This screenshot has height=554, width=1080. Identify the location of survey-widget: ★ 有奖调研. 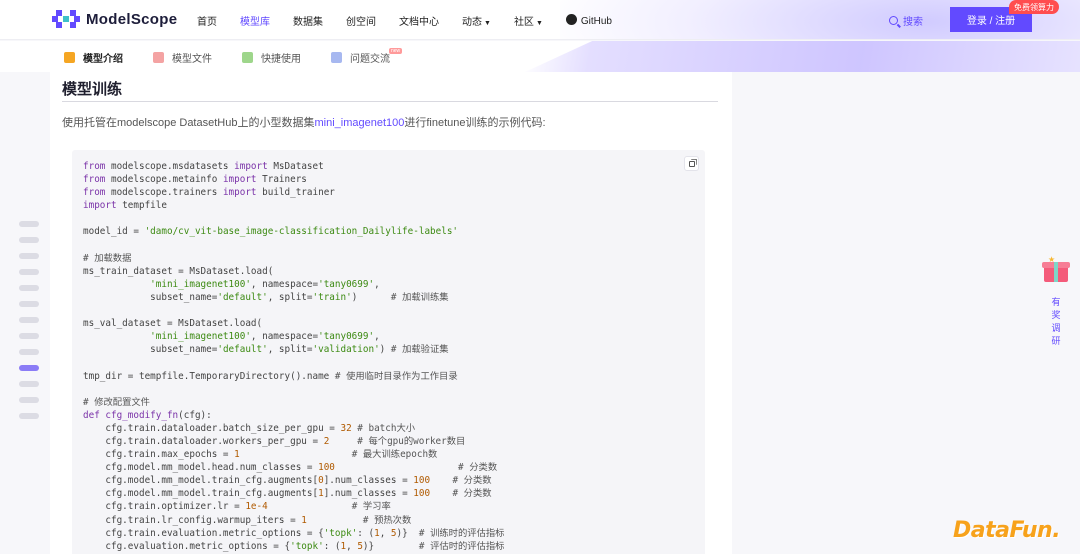
(1056, 296).